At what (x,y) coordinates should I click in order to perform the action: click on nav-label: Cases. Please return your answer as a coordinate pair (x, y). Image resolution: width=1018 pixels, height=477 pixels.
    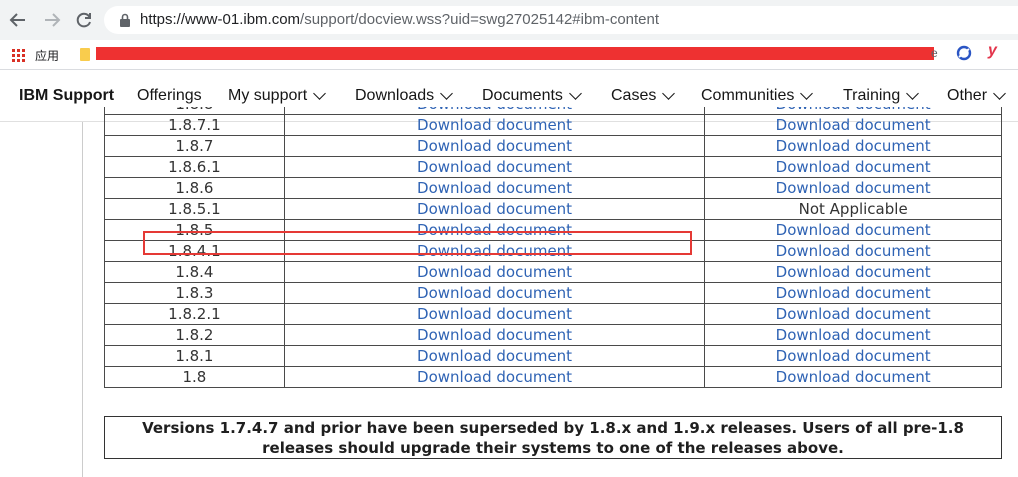
    Looking at the image, I should click on (634, 95).